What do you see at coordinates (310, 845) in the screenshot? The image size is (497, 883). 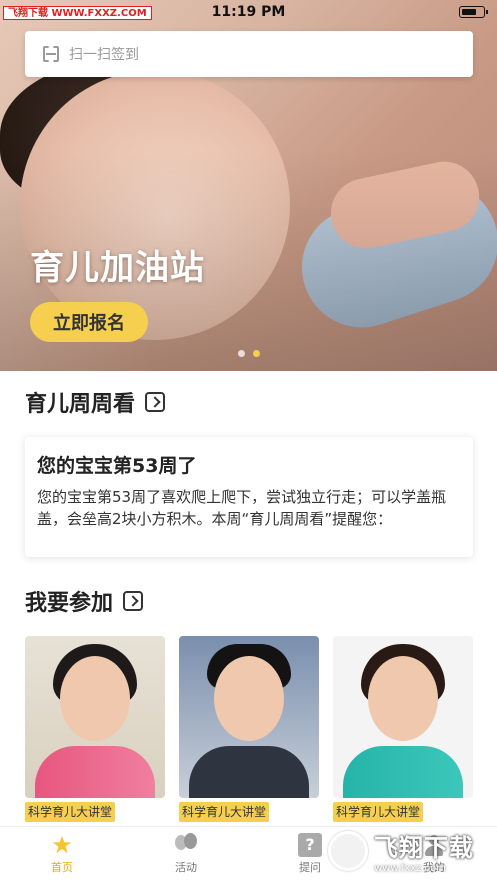 I see `question-icon: ?` at bounding box center [310, 845].